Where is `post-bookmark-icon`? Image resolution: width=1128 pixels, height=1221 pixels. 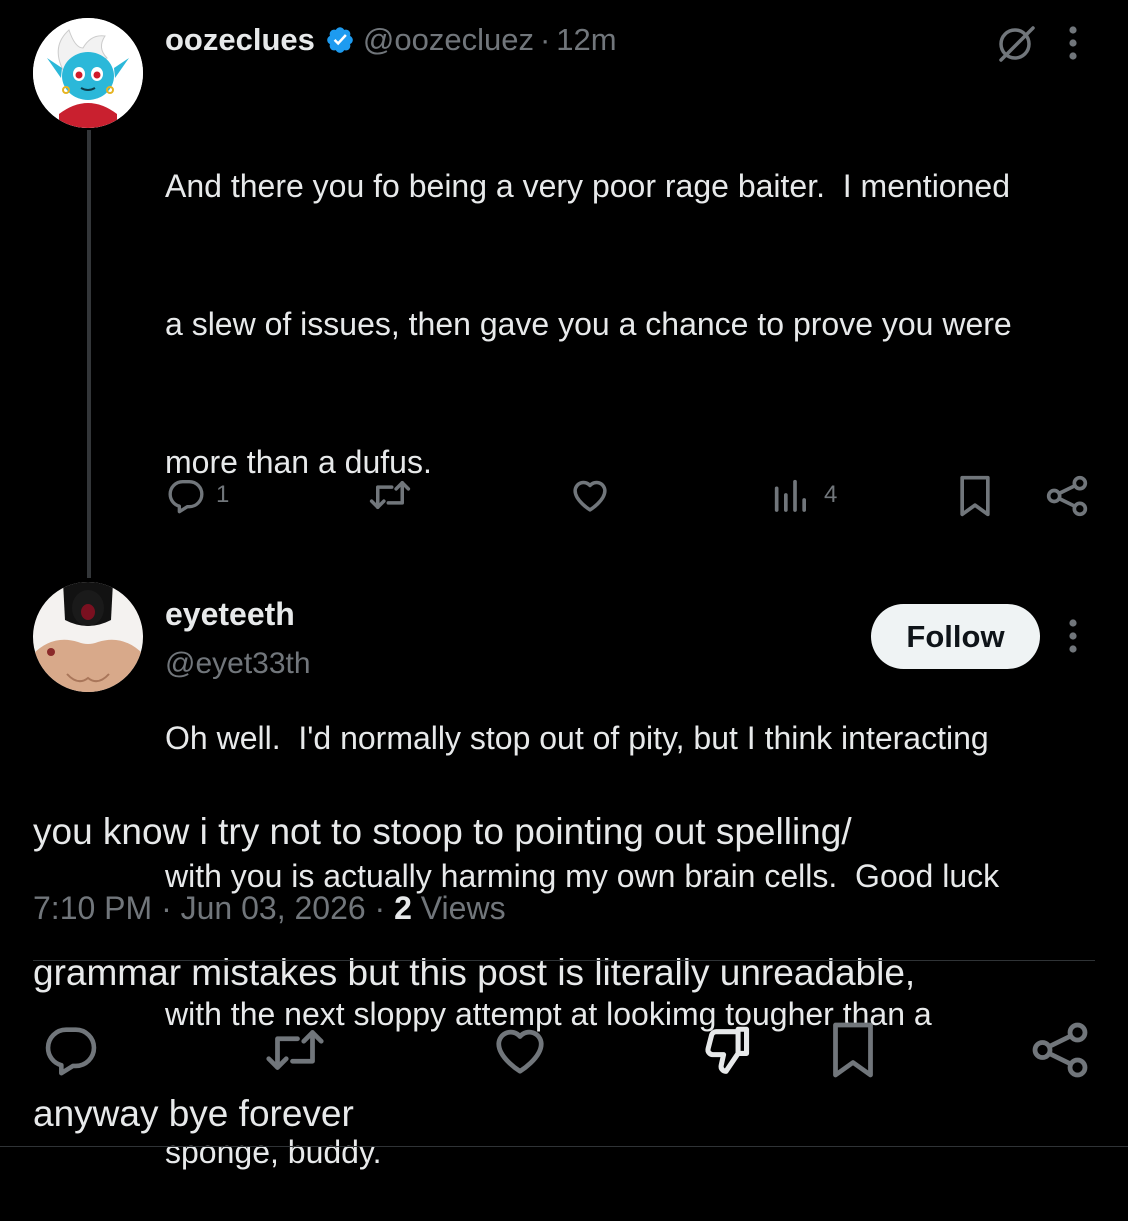 post-bookmark-icon is located at coordinates (853, 1050).